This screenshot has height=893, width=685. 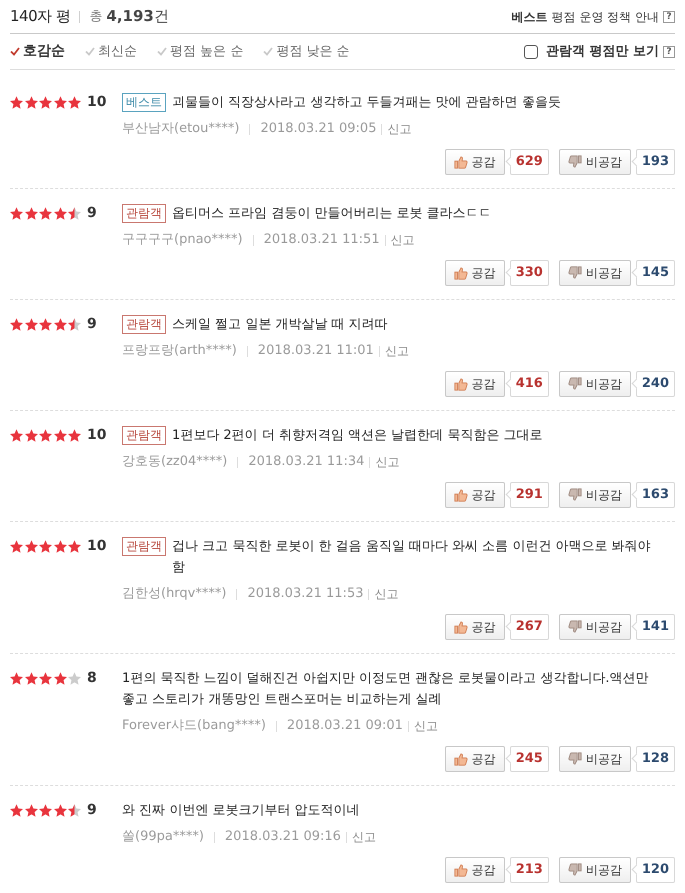 What do you see at coordinates (137, 17) in the screenshot?
I see `total-count: 4,193건` at bounding box center [137, 17].